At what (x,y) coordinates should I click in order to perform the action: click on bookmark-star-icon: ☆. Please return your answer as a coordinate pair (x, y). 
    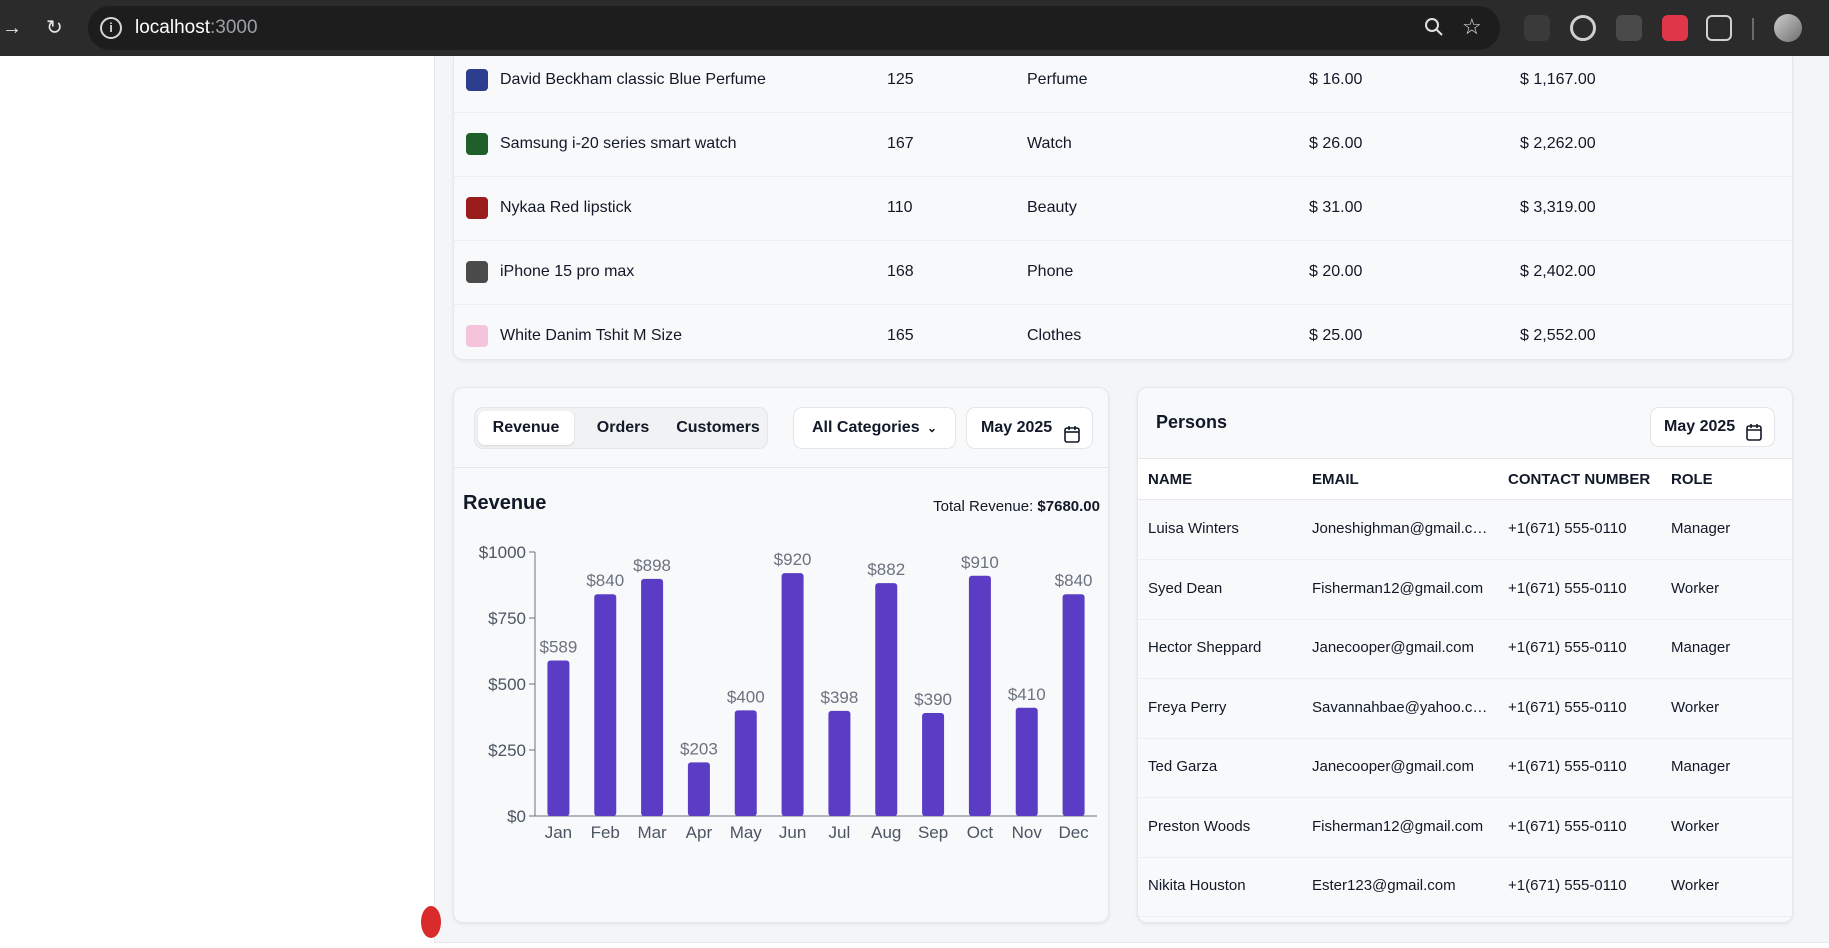
    Looking at the image, I should click on (1472, 27).